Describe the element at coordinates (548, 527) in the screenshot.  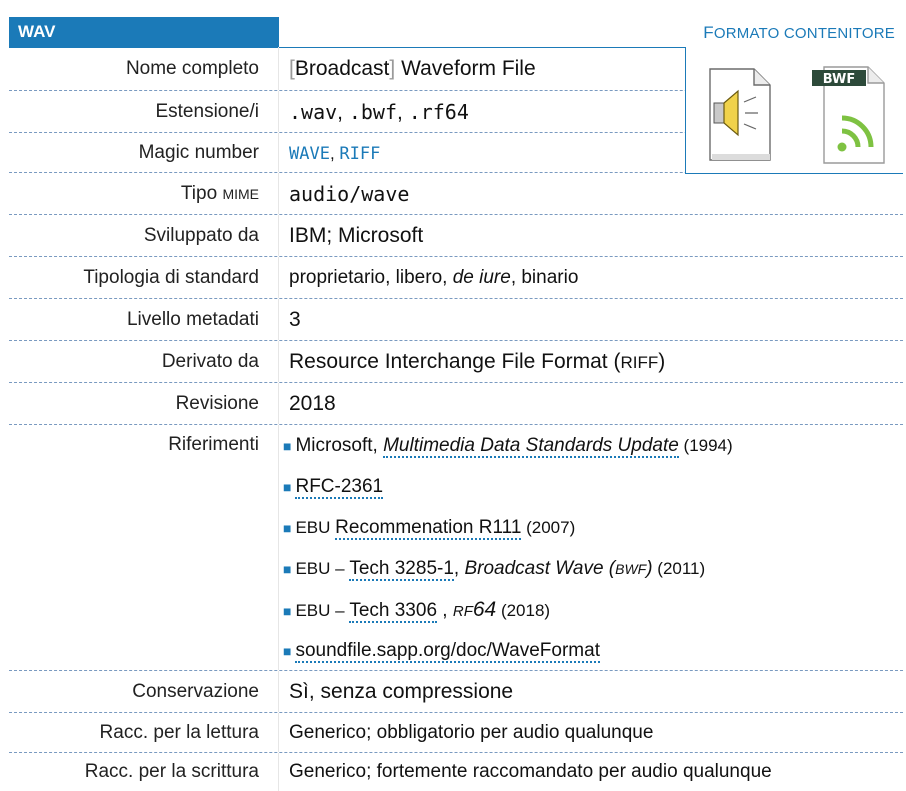
I see `ref3-year: (2007)` at that location.